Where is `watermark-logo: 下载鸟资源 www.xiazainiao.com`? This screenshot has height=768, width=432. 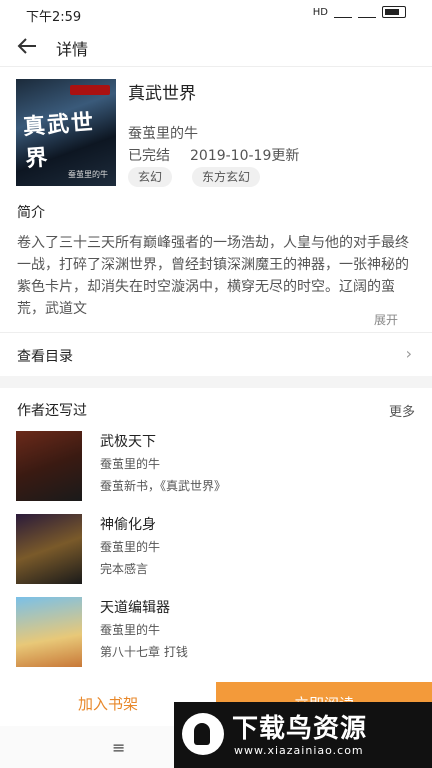 watermark-logo: 下载鸟资源 www.xiazainiao.com is located at coordinates (303, 735).